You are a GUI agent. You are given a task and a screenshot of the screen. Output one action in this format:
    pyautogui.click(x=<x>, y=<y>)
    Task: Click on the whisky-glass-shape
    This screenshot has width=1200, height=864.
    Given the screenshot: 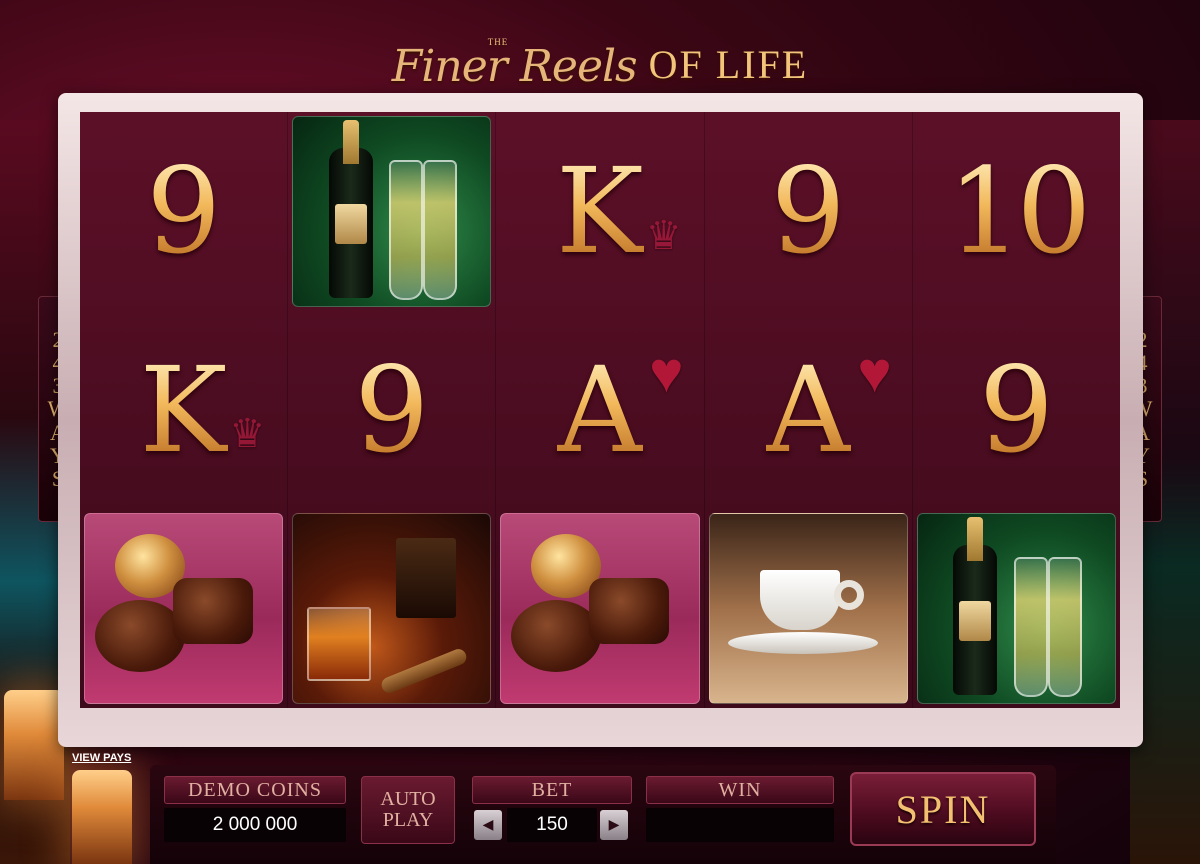 What is the action you would take?
    pyautogui.click(x=339, y=644)
    